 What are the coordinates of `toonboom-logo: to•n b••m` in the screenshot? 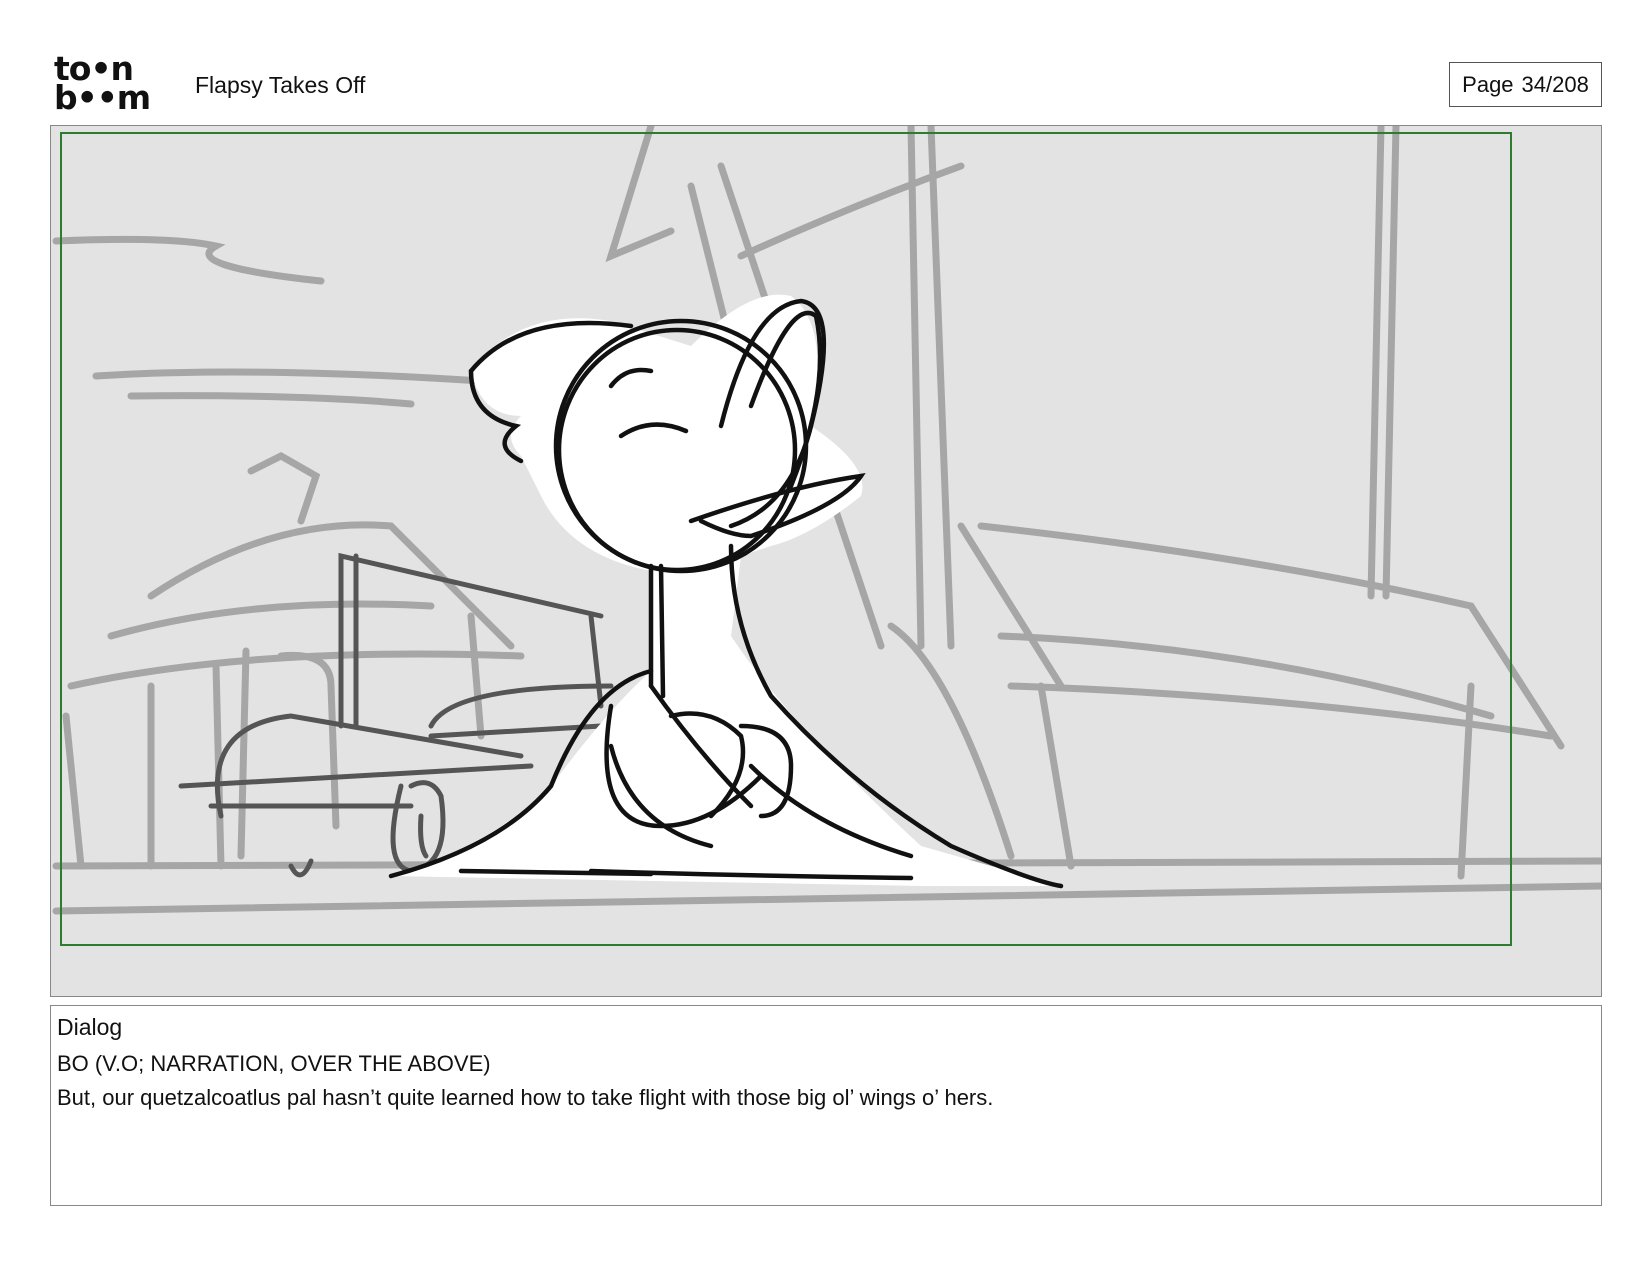 It's located at (113, 84).